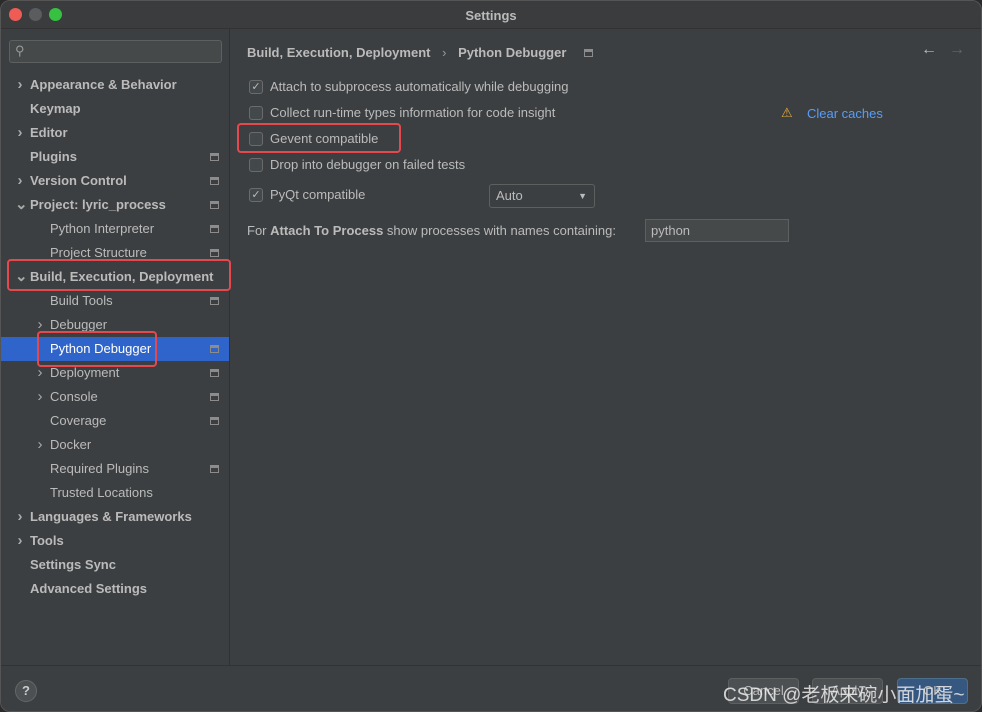 This screenshot has width=982, height=712. What do you see at coordinates (101, 492) in the screenshot?
I see `sidebar-item-label: Trusted Locations` at bounding box center [101, 492].